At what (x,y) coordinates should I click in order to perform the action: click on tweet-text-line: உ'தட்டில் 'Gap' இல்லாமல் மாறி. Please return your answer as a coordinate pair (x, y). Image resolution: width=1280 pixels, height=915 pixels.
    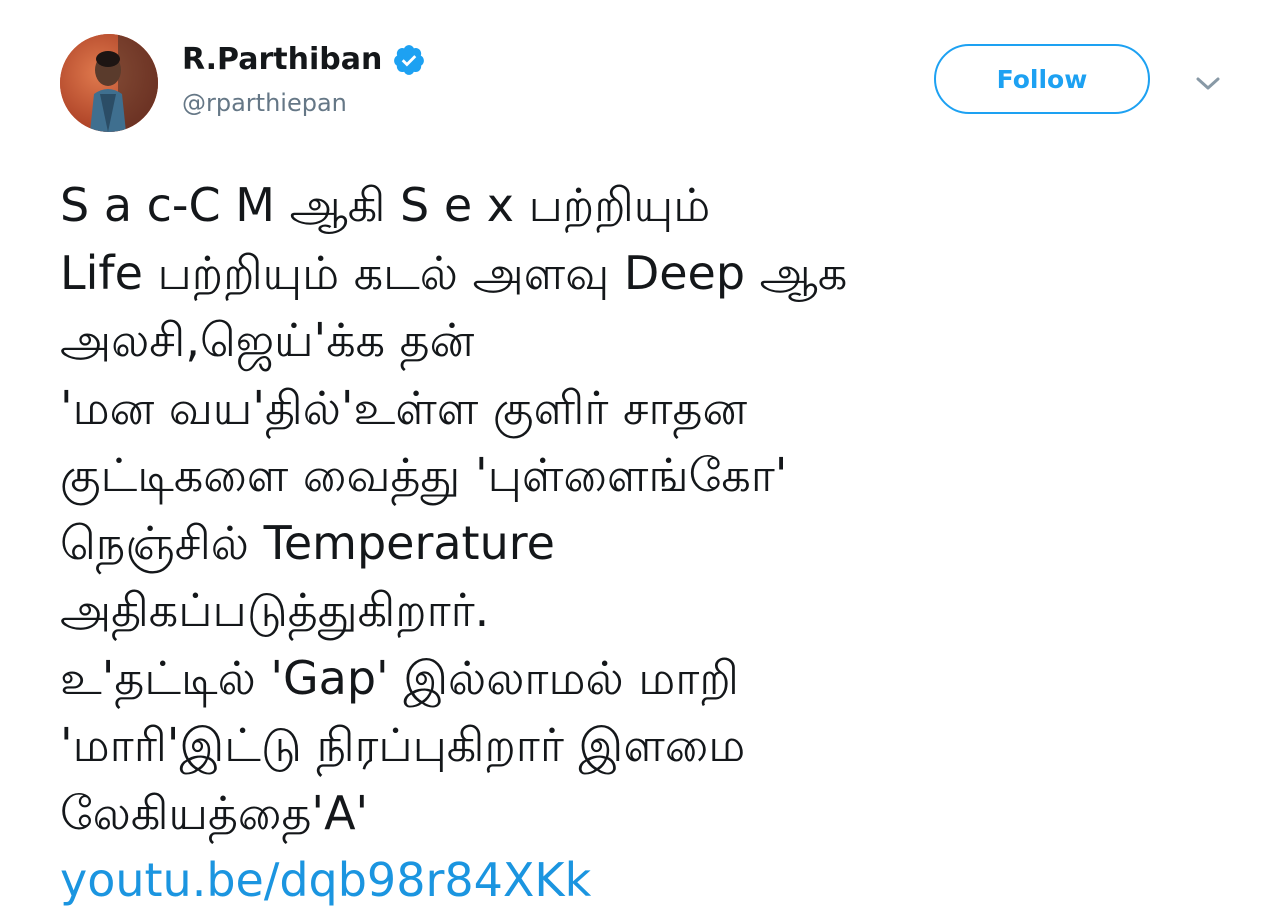
    Looking at the image, I should click on (399, 677).